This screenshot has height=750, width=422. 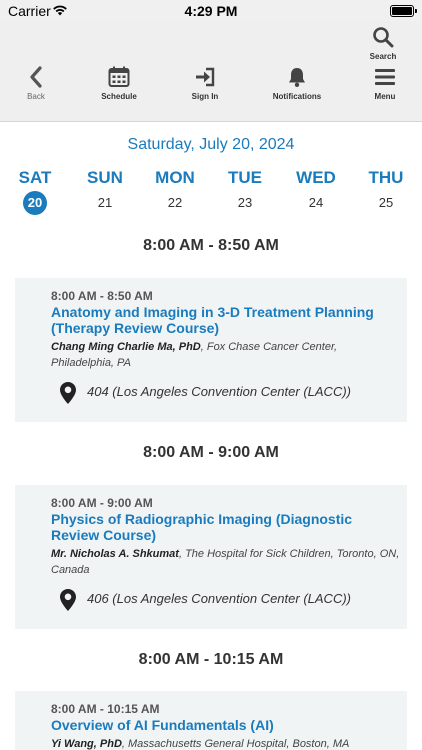 I want to click on speaker-name: Mr. Nicholas A. Shkumat, so click(x=115, y=554).